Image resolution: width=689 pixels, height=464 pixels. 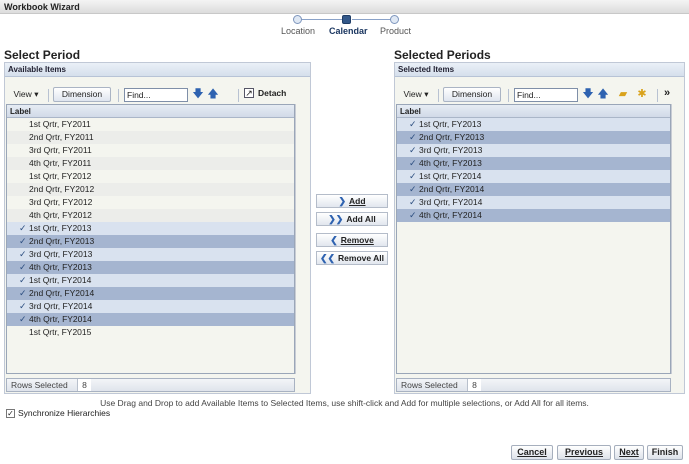 What do you see at coordinates (60, 176) in the screenshot?
I see `list-item-label: 1st Qrtr, FY2012` at bounding box center [60, 176].